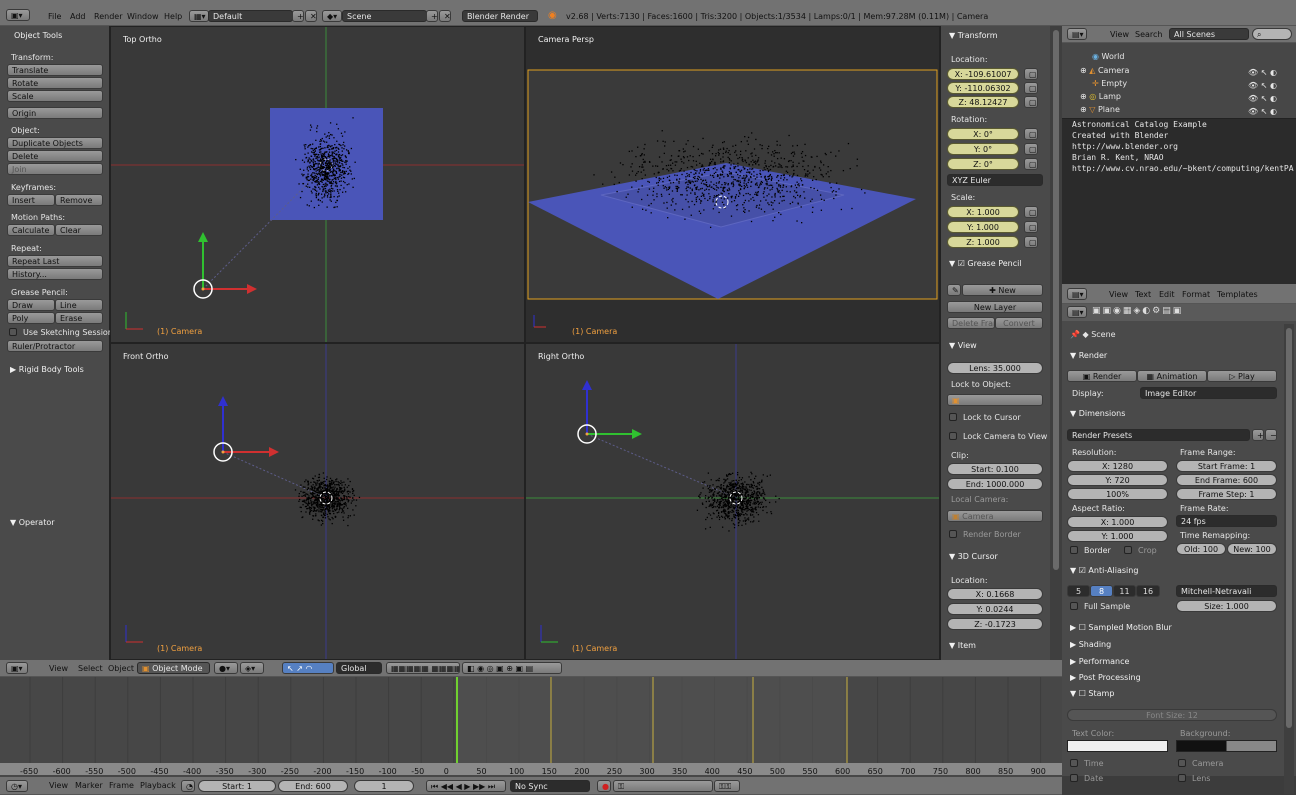  I want to click on aa-filter-select: Mitchell-Netravali, so click(1226, 591).